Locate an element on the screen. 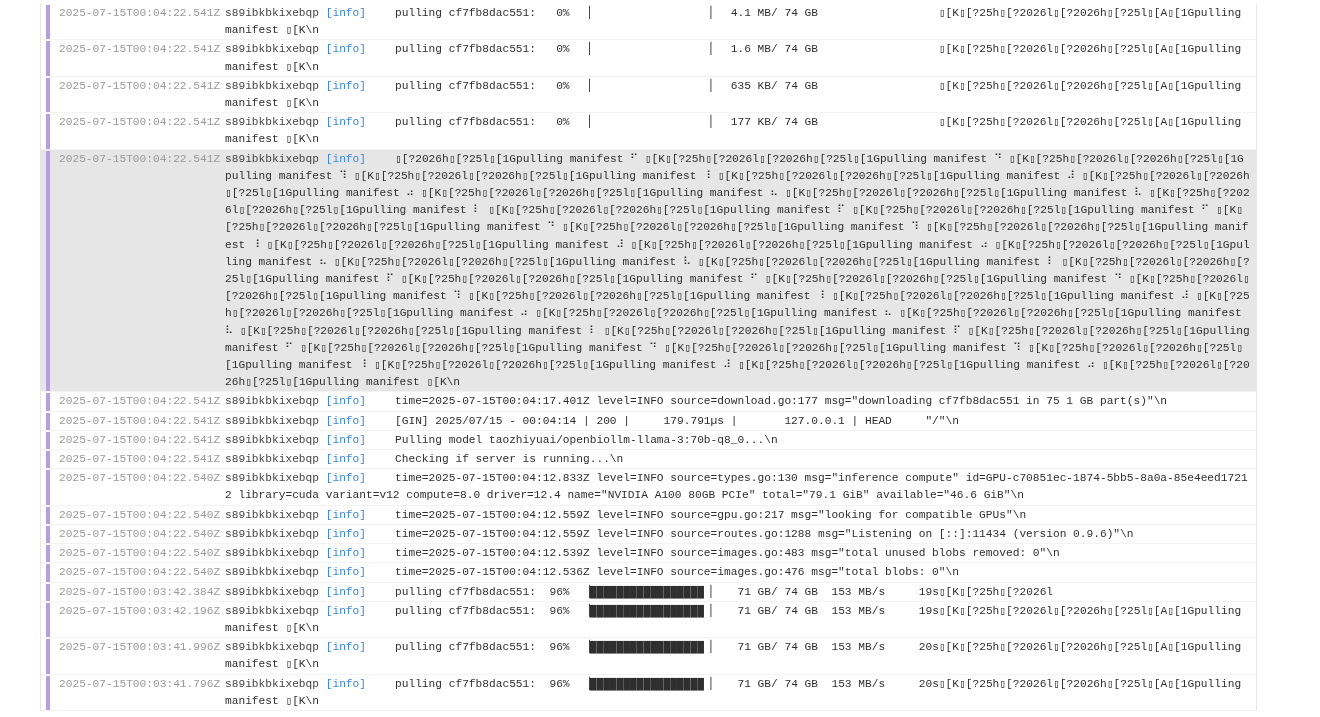 The width and height of the screenshot is (1320, 717). log-row: 2025-07-15T00:04:22.540Z s89ibkbkixebqp [info] time=2025-07-15T00:04:12.536Z level=INFO source=images.go:476 msg="total blobs: 0"\n is located at coordinates (648, 573).